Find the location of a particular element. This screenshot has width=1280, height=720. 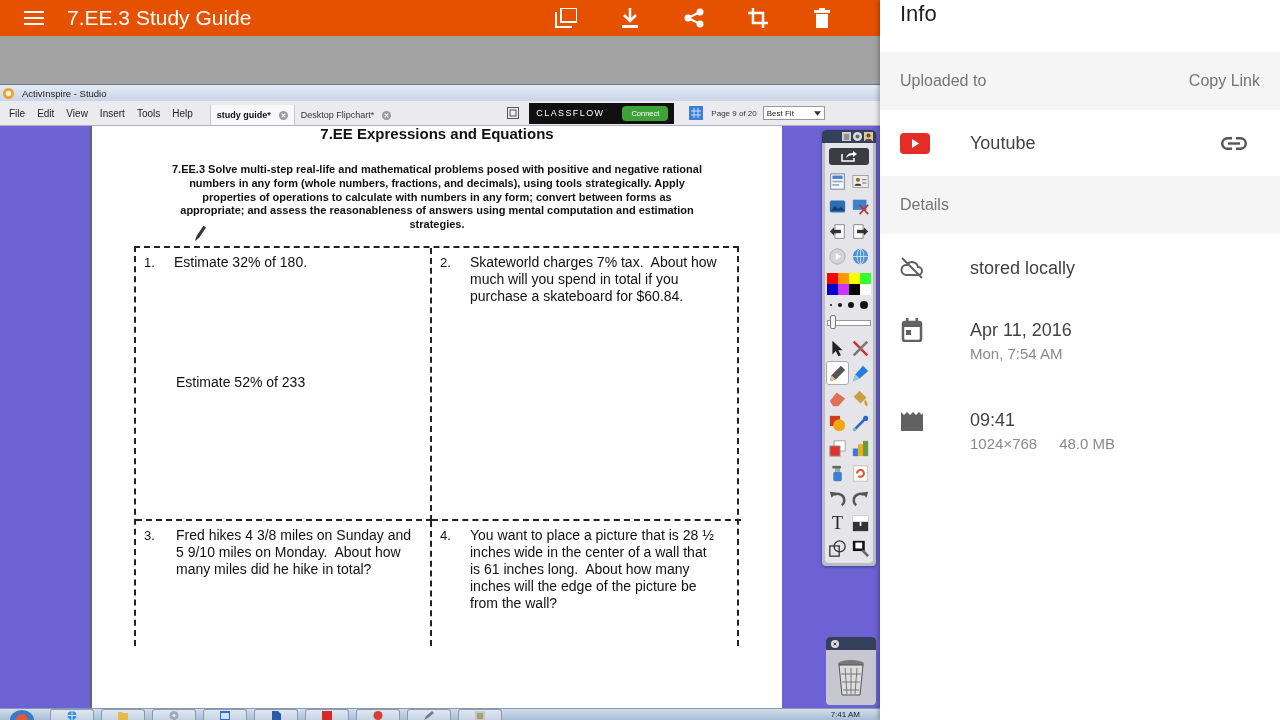

start-orb-icon is located at coordinates (22, 714).